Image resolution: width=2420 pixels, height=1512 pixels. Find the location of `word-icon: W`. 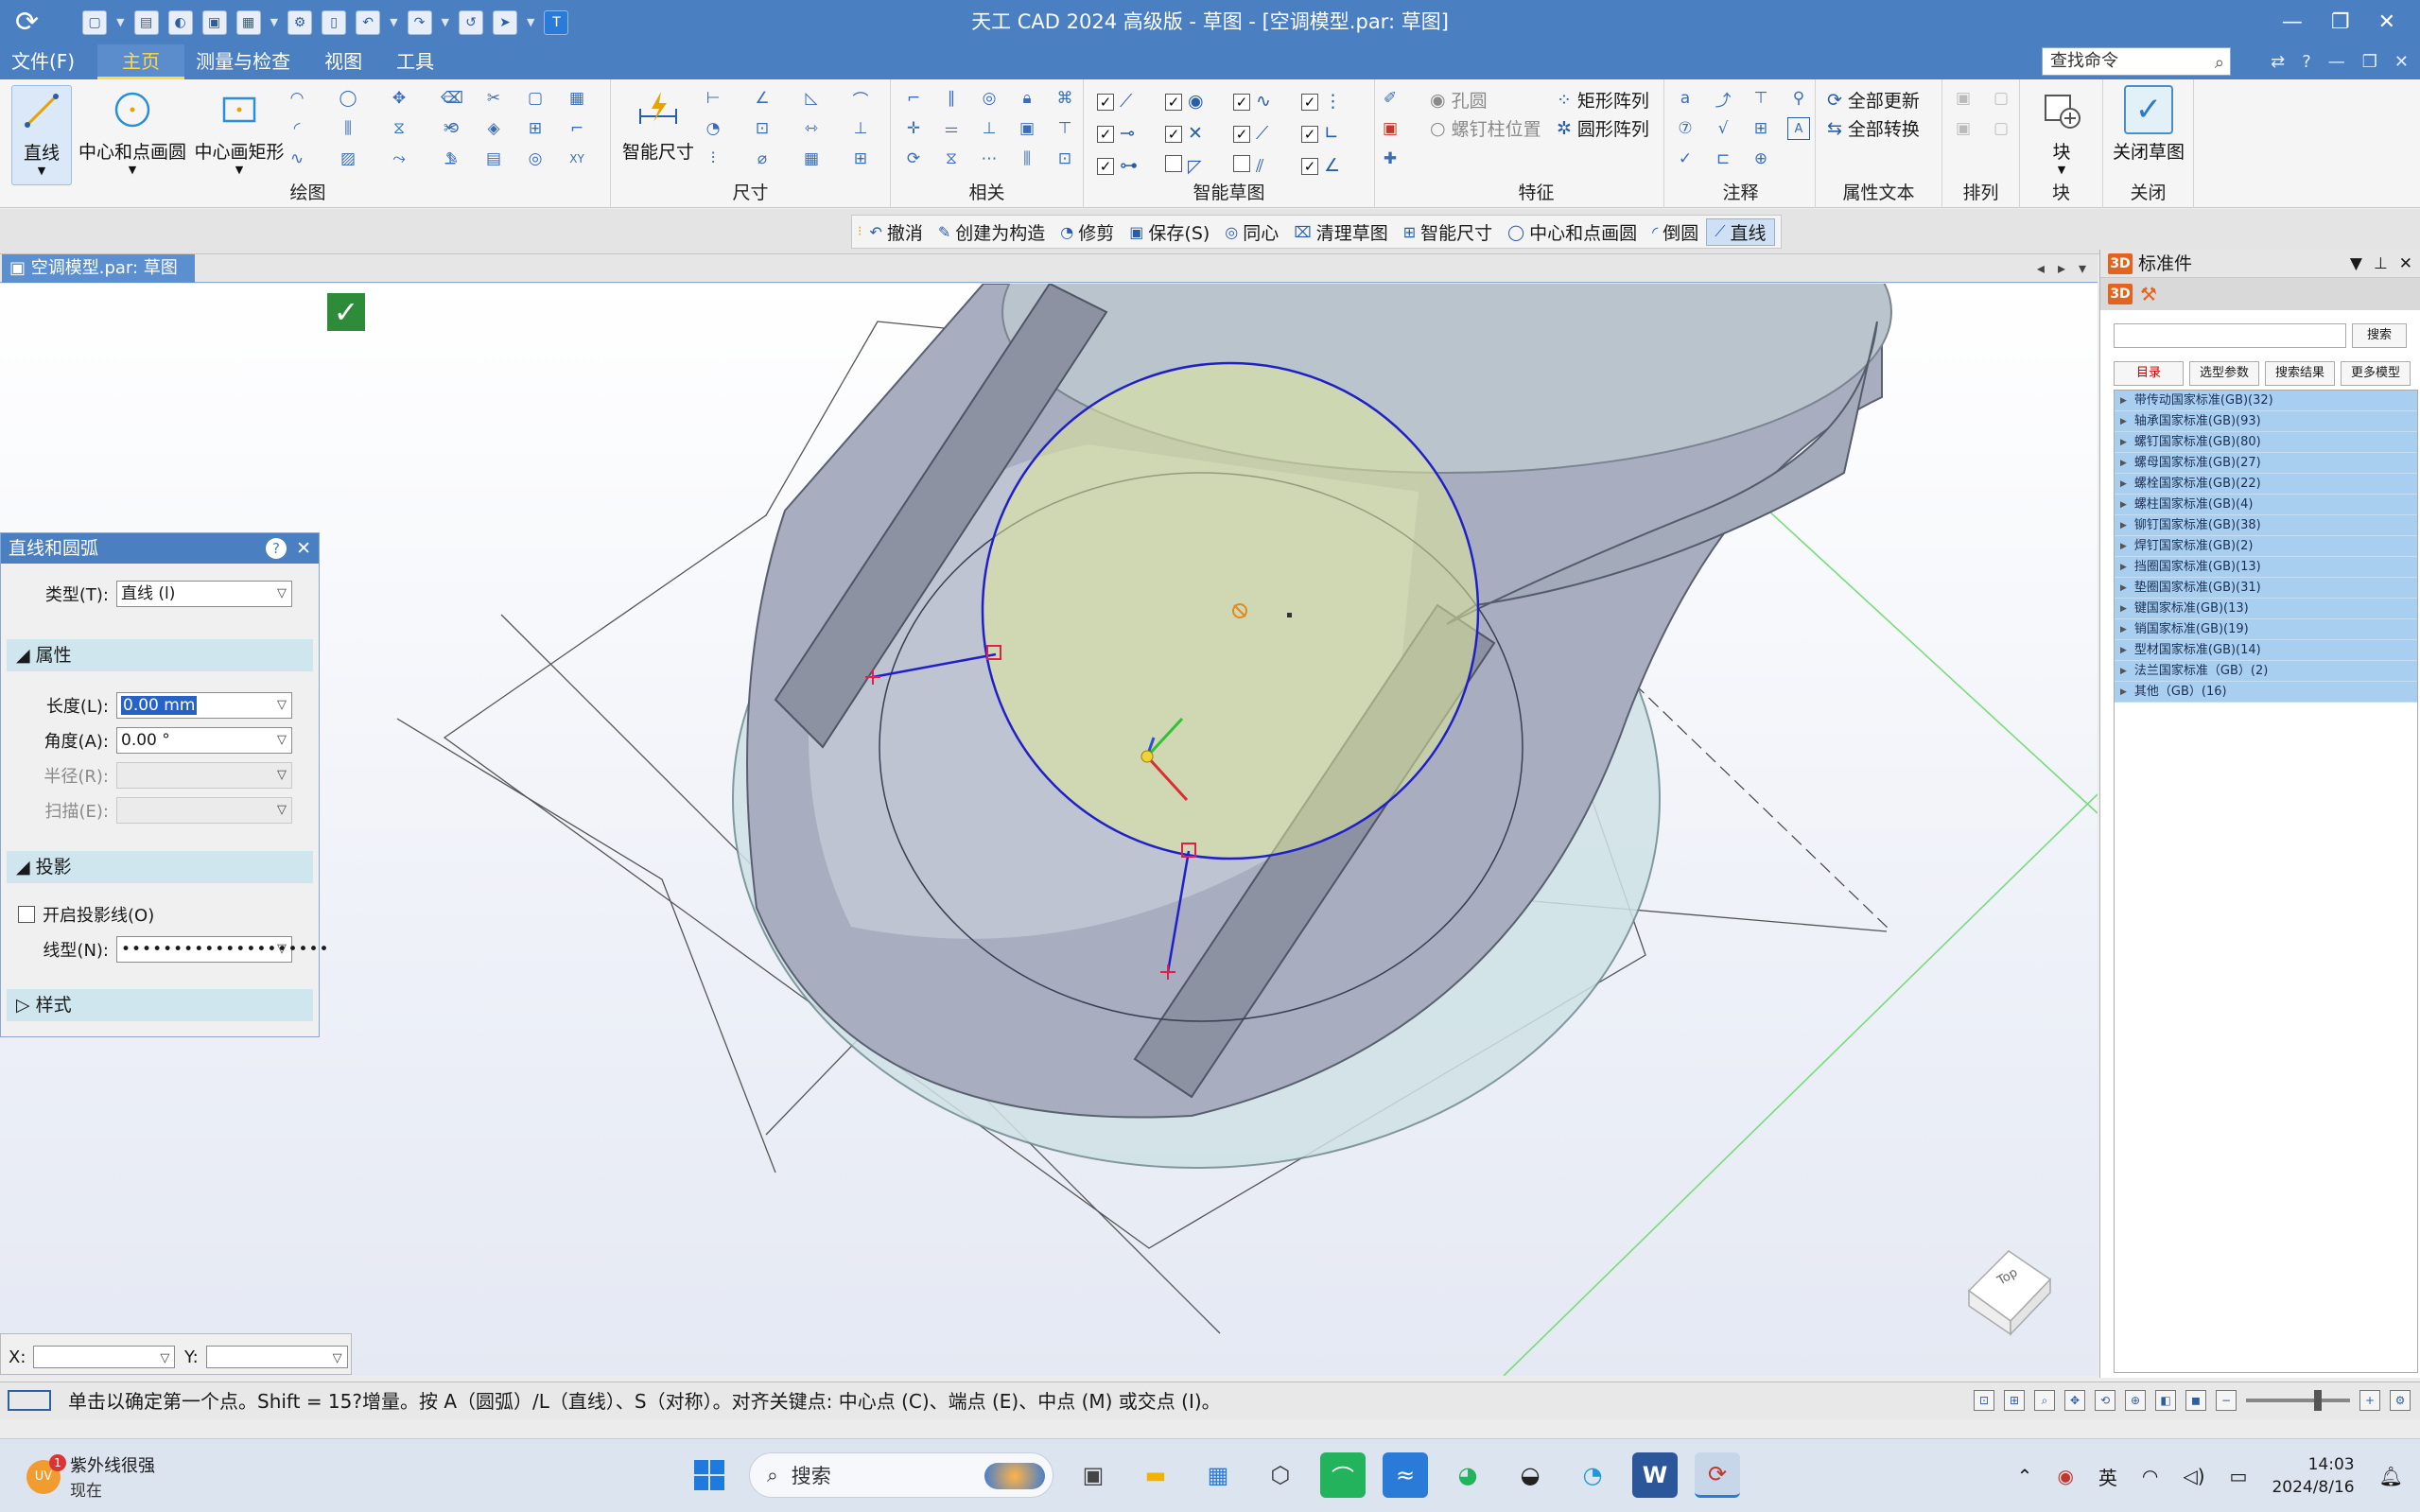

word-icon: W is located at coordinates (1655, 1475).